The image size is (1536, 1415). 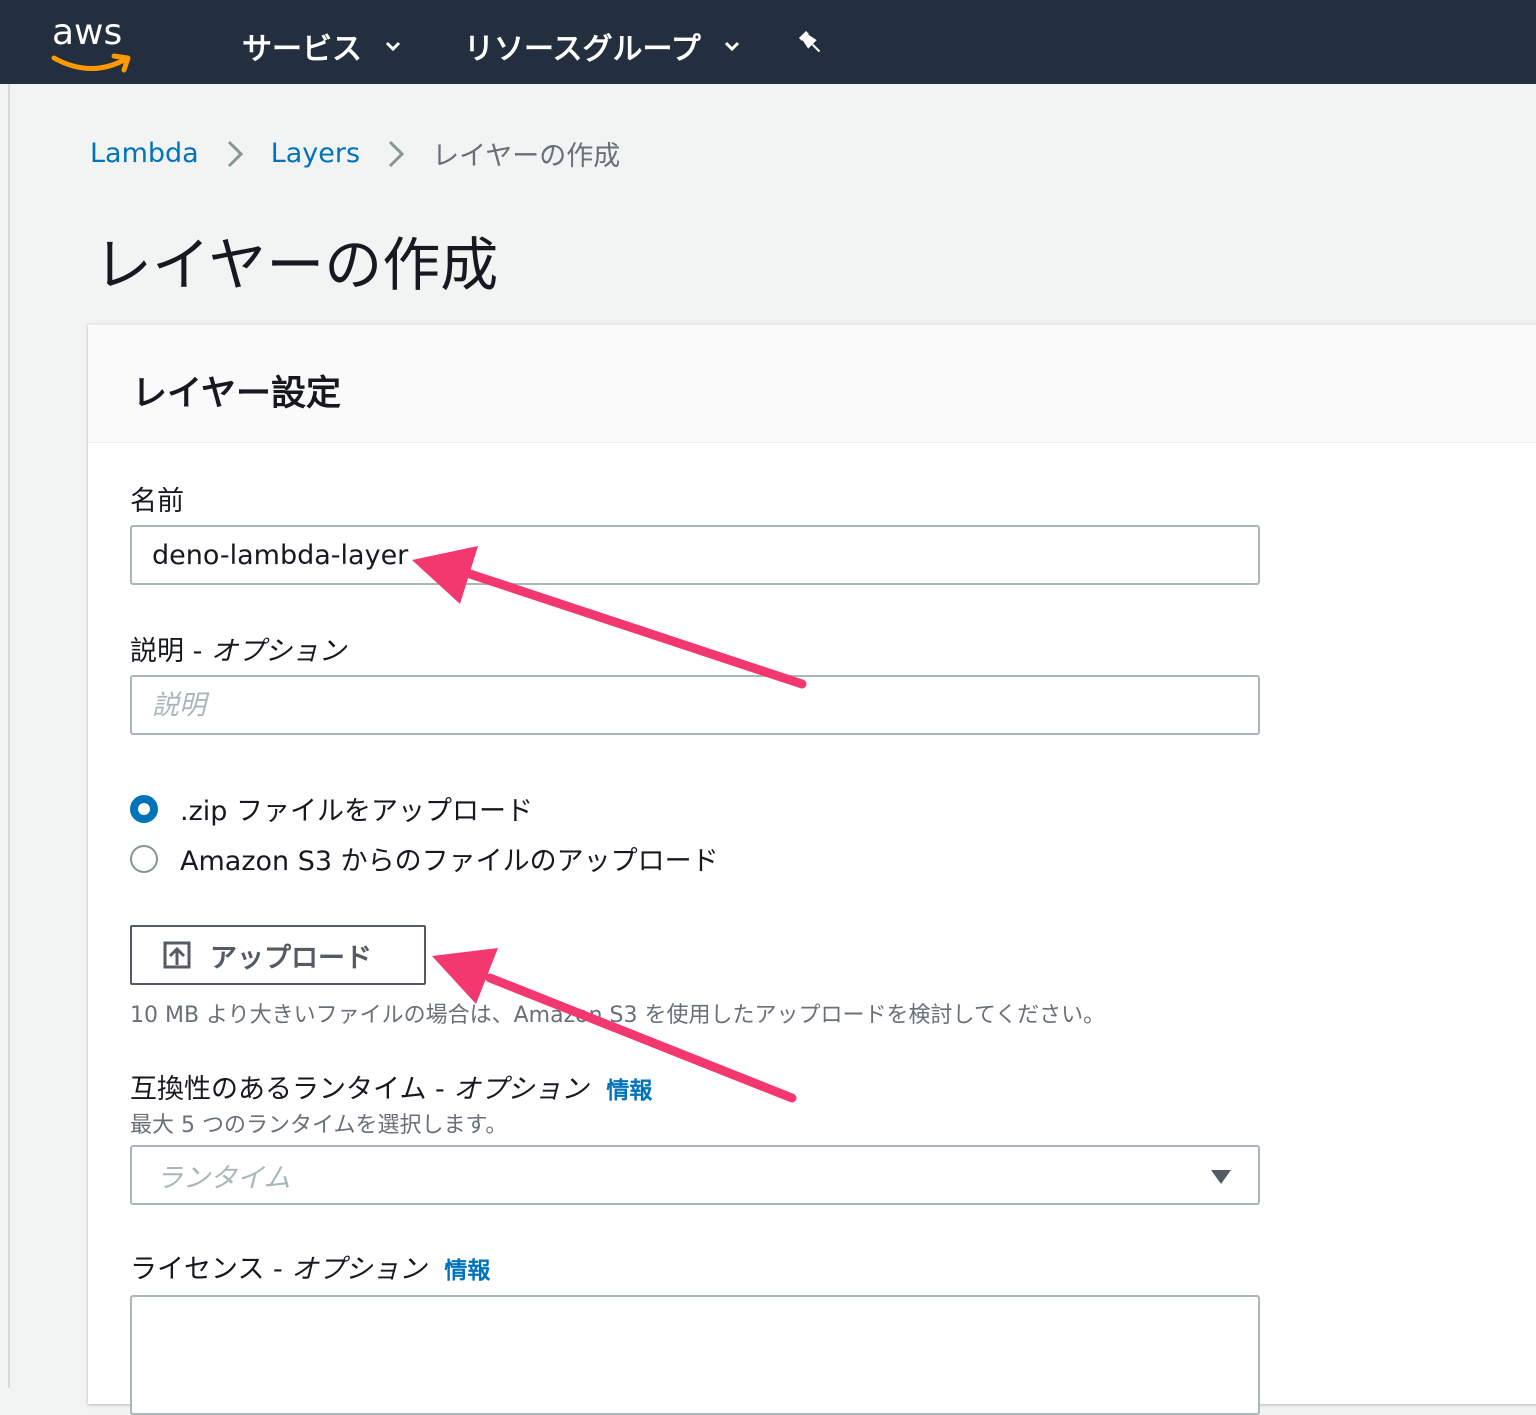 I want to click on radio-selected, so click(x=144, y=808).